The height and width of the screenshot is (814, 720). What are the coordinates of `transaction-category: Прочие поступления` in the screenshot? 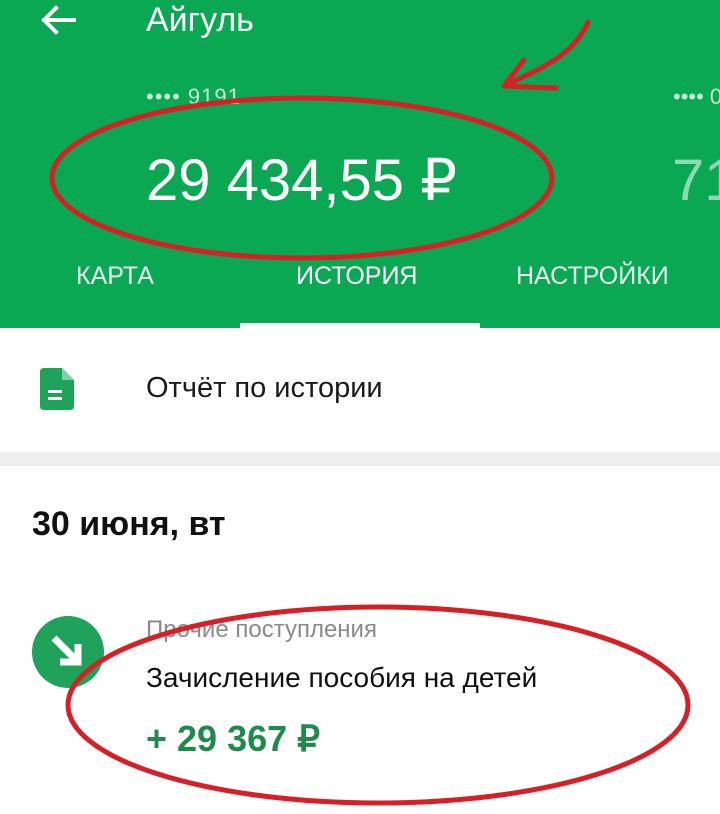 It's located at (261, 629).